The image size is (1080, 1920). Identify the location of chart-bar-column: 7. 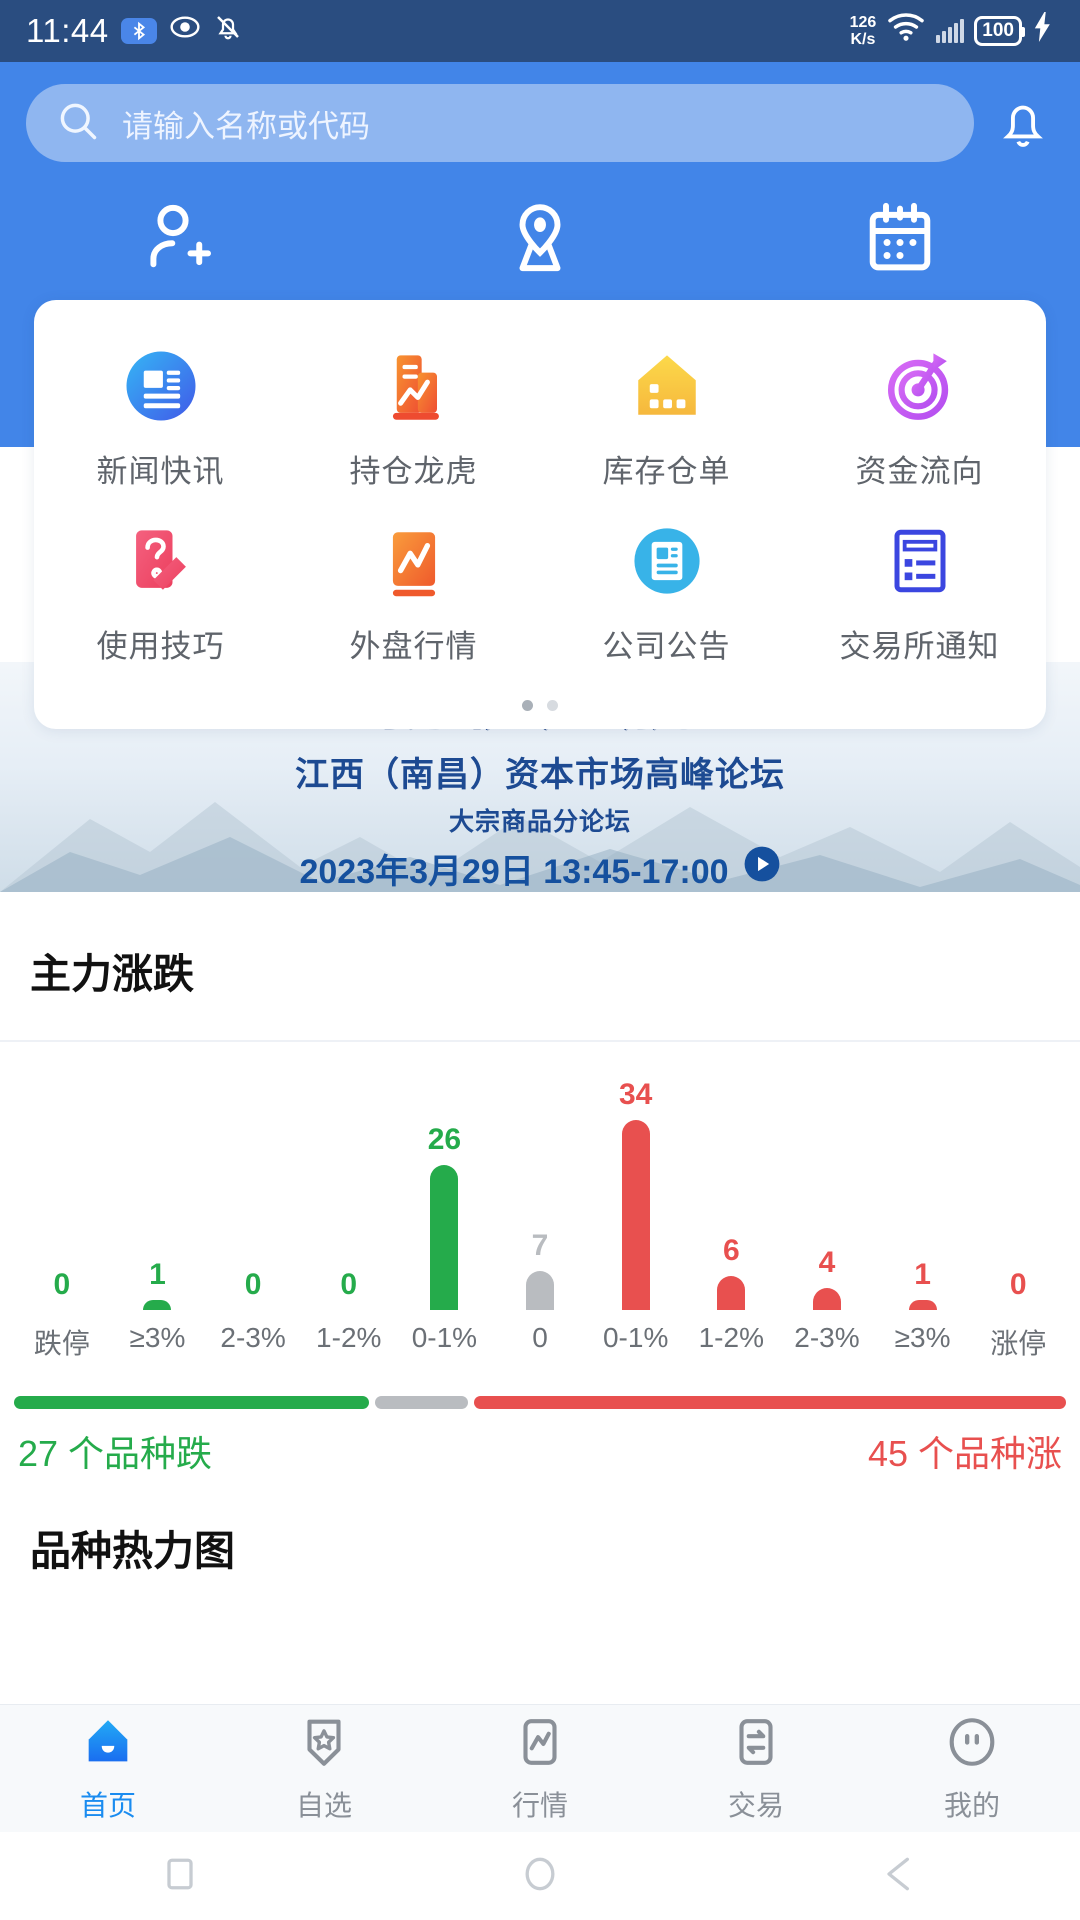
(540, 1176).